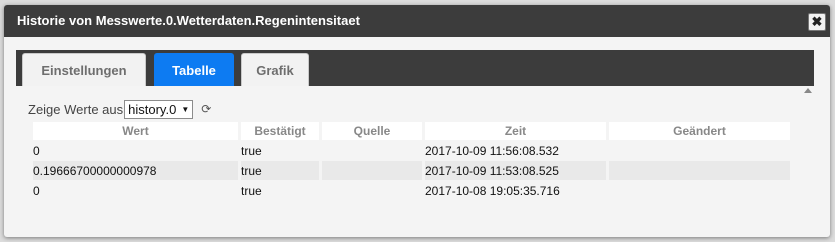 This screenshot has width=835, height=242. What do you see at coordinates (808, 90) in the screenshot?
I see `scroll-up-arrow-icon` at bounding box center [808, 90].